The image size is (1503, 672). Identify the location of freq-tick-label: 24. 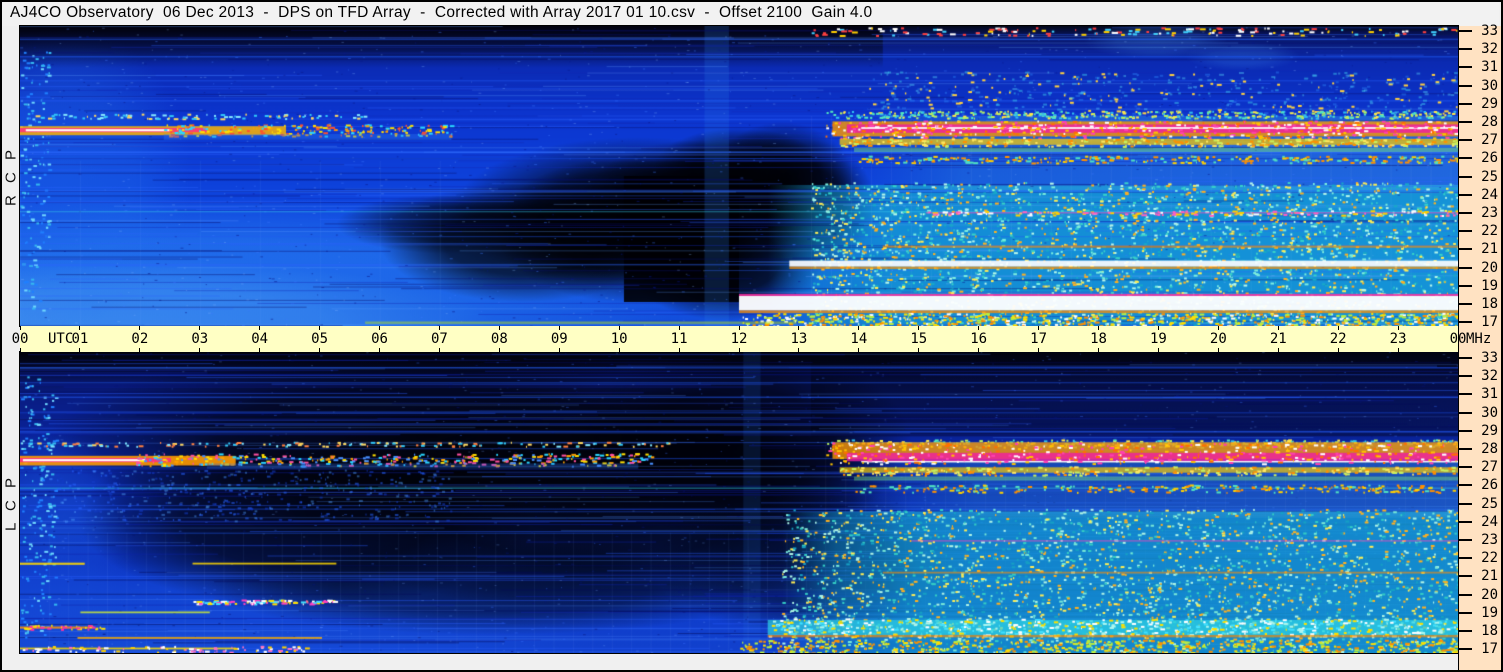
(1489, 521).